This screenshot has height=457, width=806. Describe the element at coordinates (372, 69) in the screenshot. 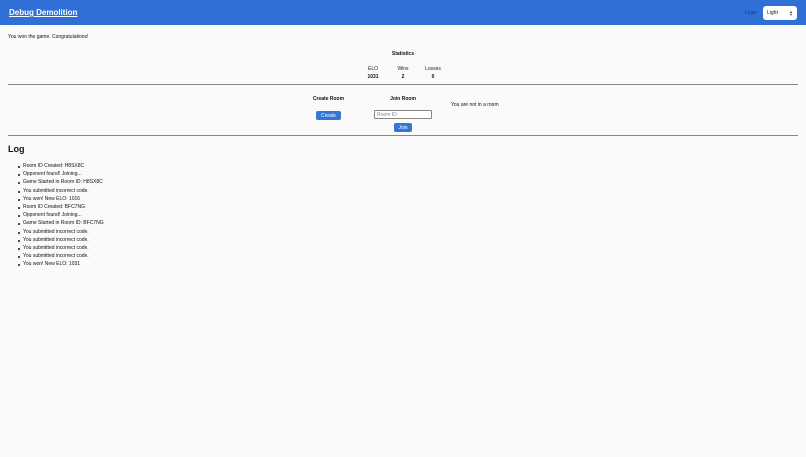

I see `stat-elo-label: ELO` at that location.